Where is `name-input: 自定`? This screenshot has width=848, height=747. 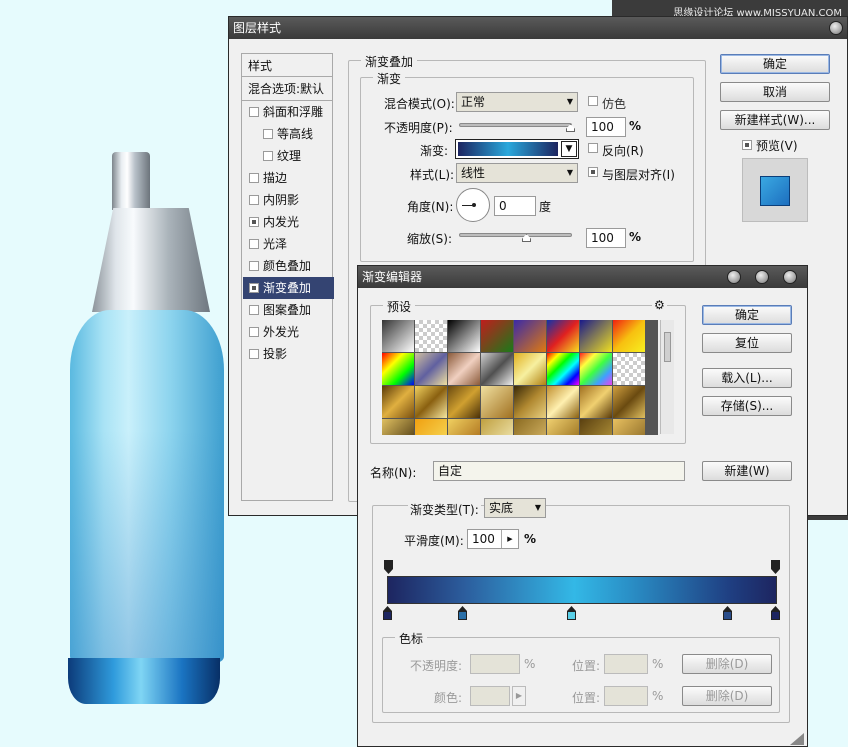 name-input: 自定 is located at coordinates (559, 471).